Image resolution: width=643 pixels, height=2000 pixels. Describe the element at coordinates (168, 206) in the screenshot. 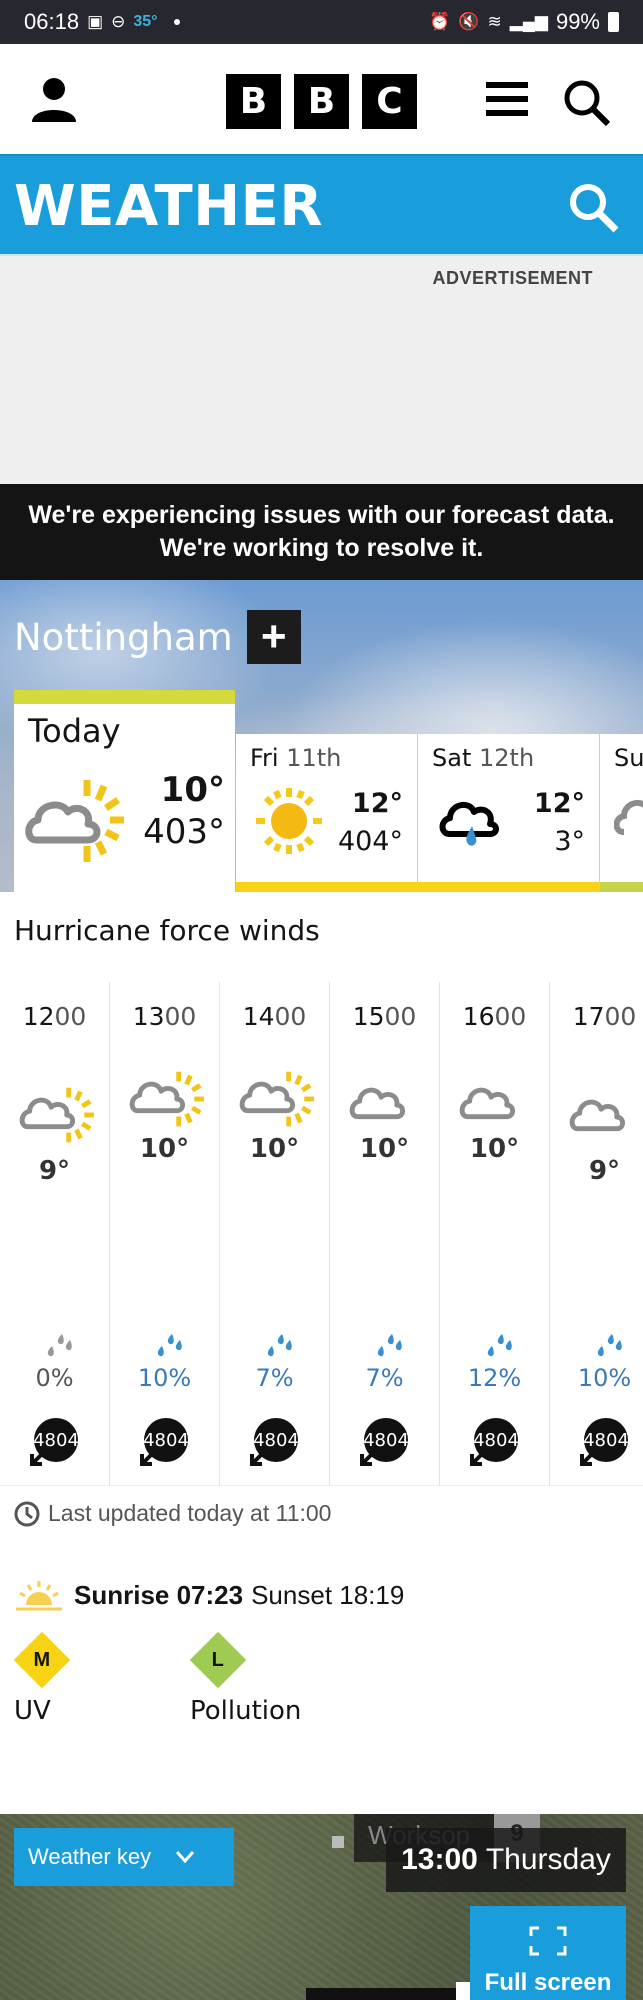

I see `weather-title: WEATHER` at that location.